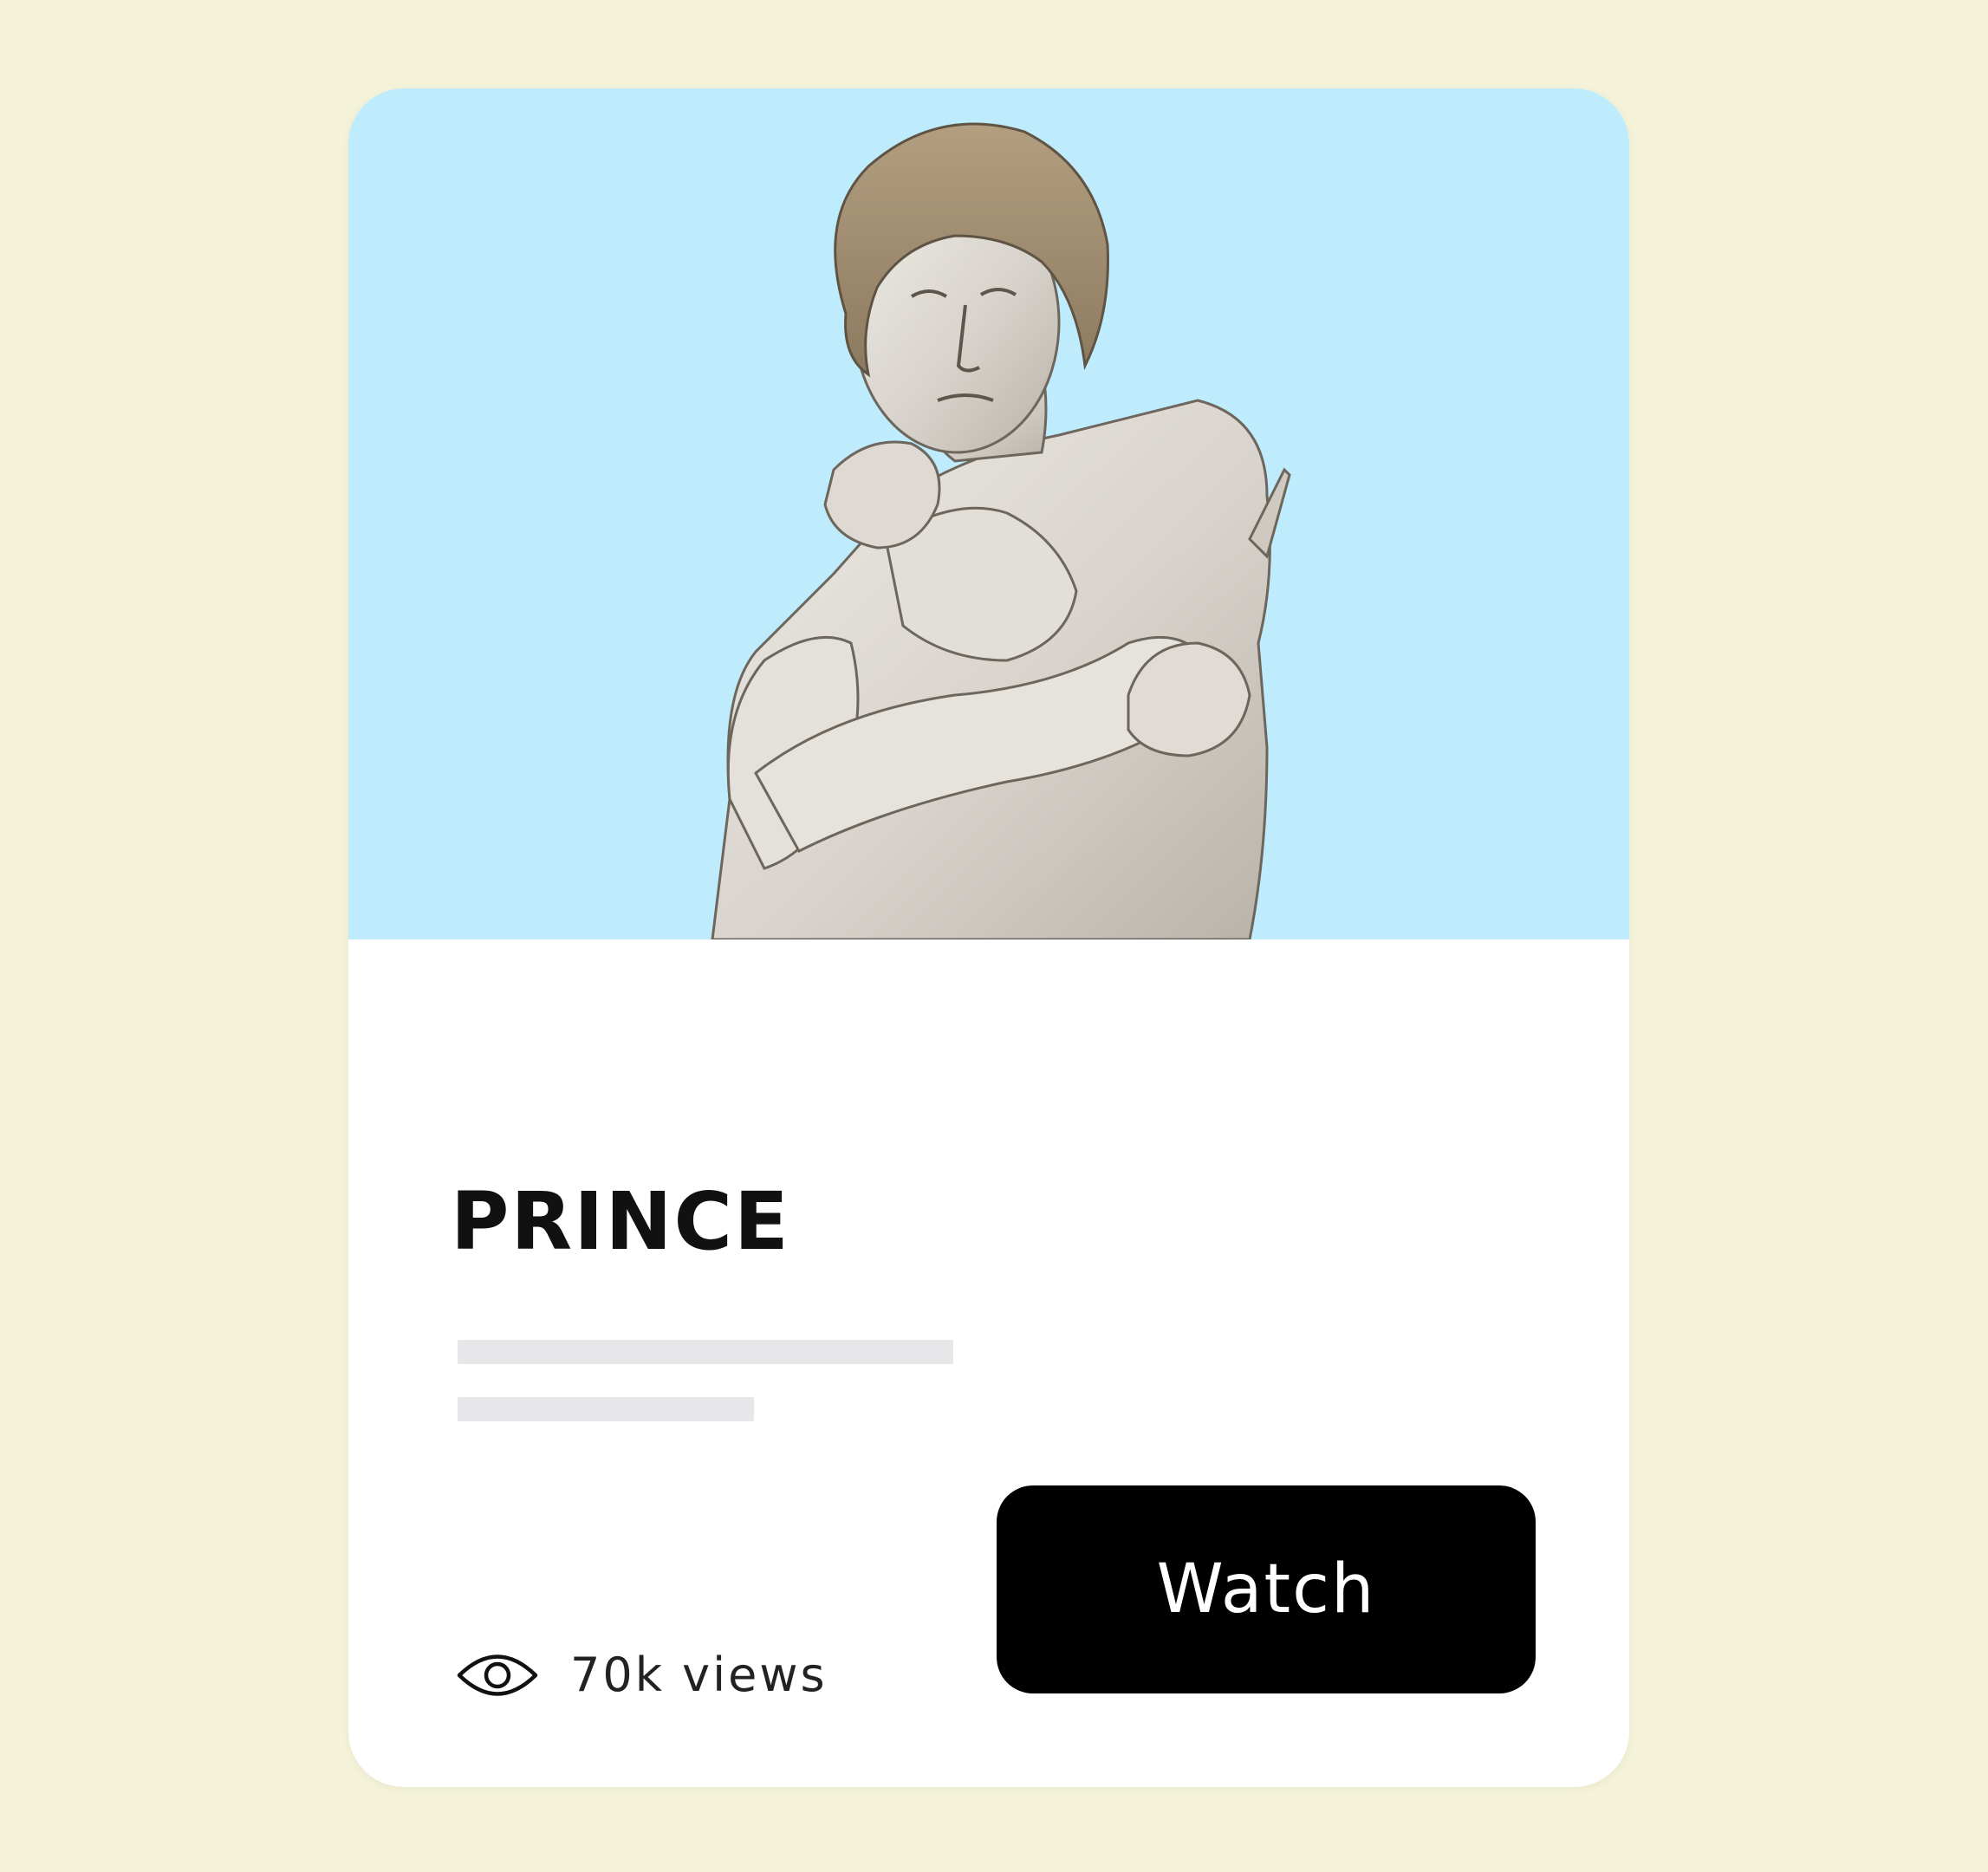 The height and width of the screenshot is (1872, 1988). Describe the element at coordinates (699, 1675) in the screenshot. I see `views-label: 70k views` at that location.